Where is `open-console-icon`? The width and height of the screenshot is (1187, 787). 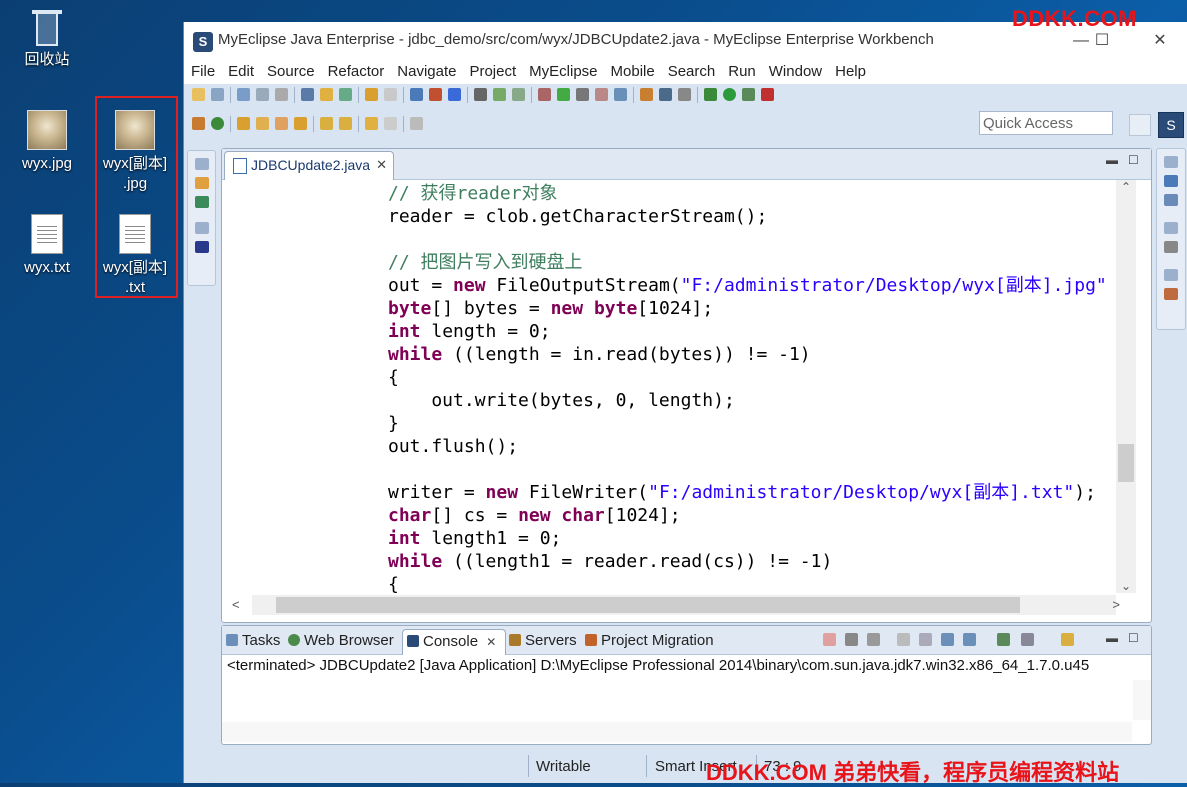 open-console-icon is located at coordinates (1067, 639).